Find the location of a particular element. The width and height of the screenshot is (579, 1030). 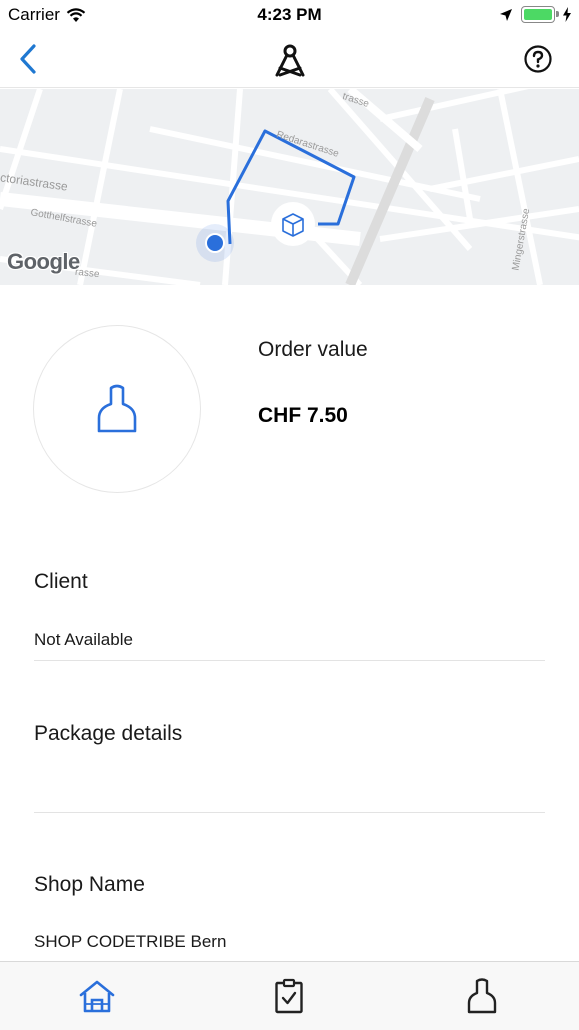

shop-name-value: SHOP CODETRIBE Bern is located at coordinates (130, 941).